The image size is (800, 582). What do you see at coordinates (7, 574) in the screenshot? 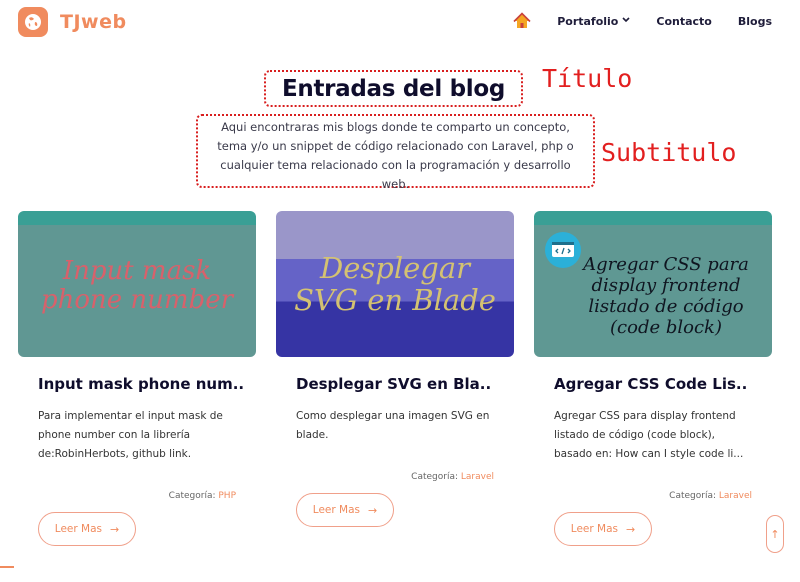
I see `corner-decoration` at bounding box center [7, 574].